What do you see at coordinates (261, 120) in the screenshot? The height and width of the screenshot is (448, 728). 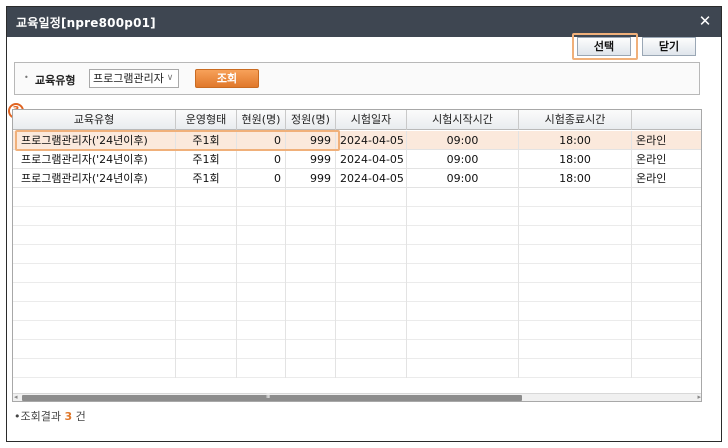 I see `column-header: 현원(명)` at bounding box center [261, 120].